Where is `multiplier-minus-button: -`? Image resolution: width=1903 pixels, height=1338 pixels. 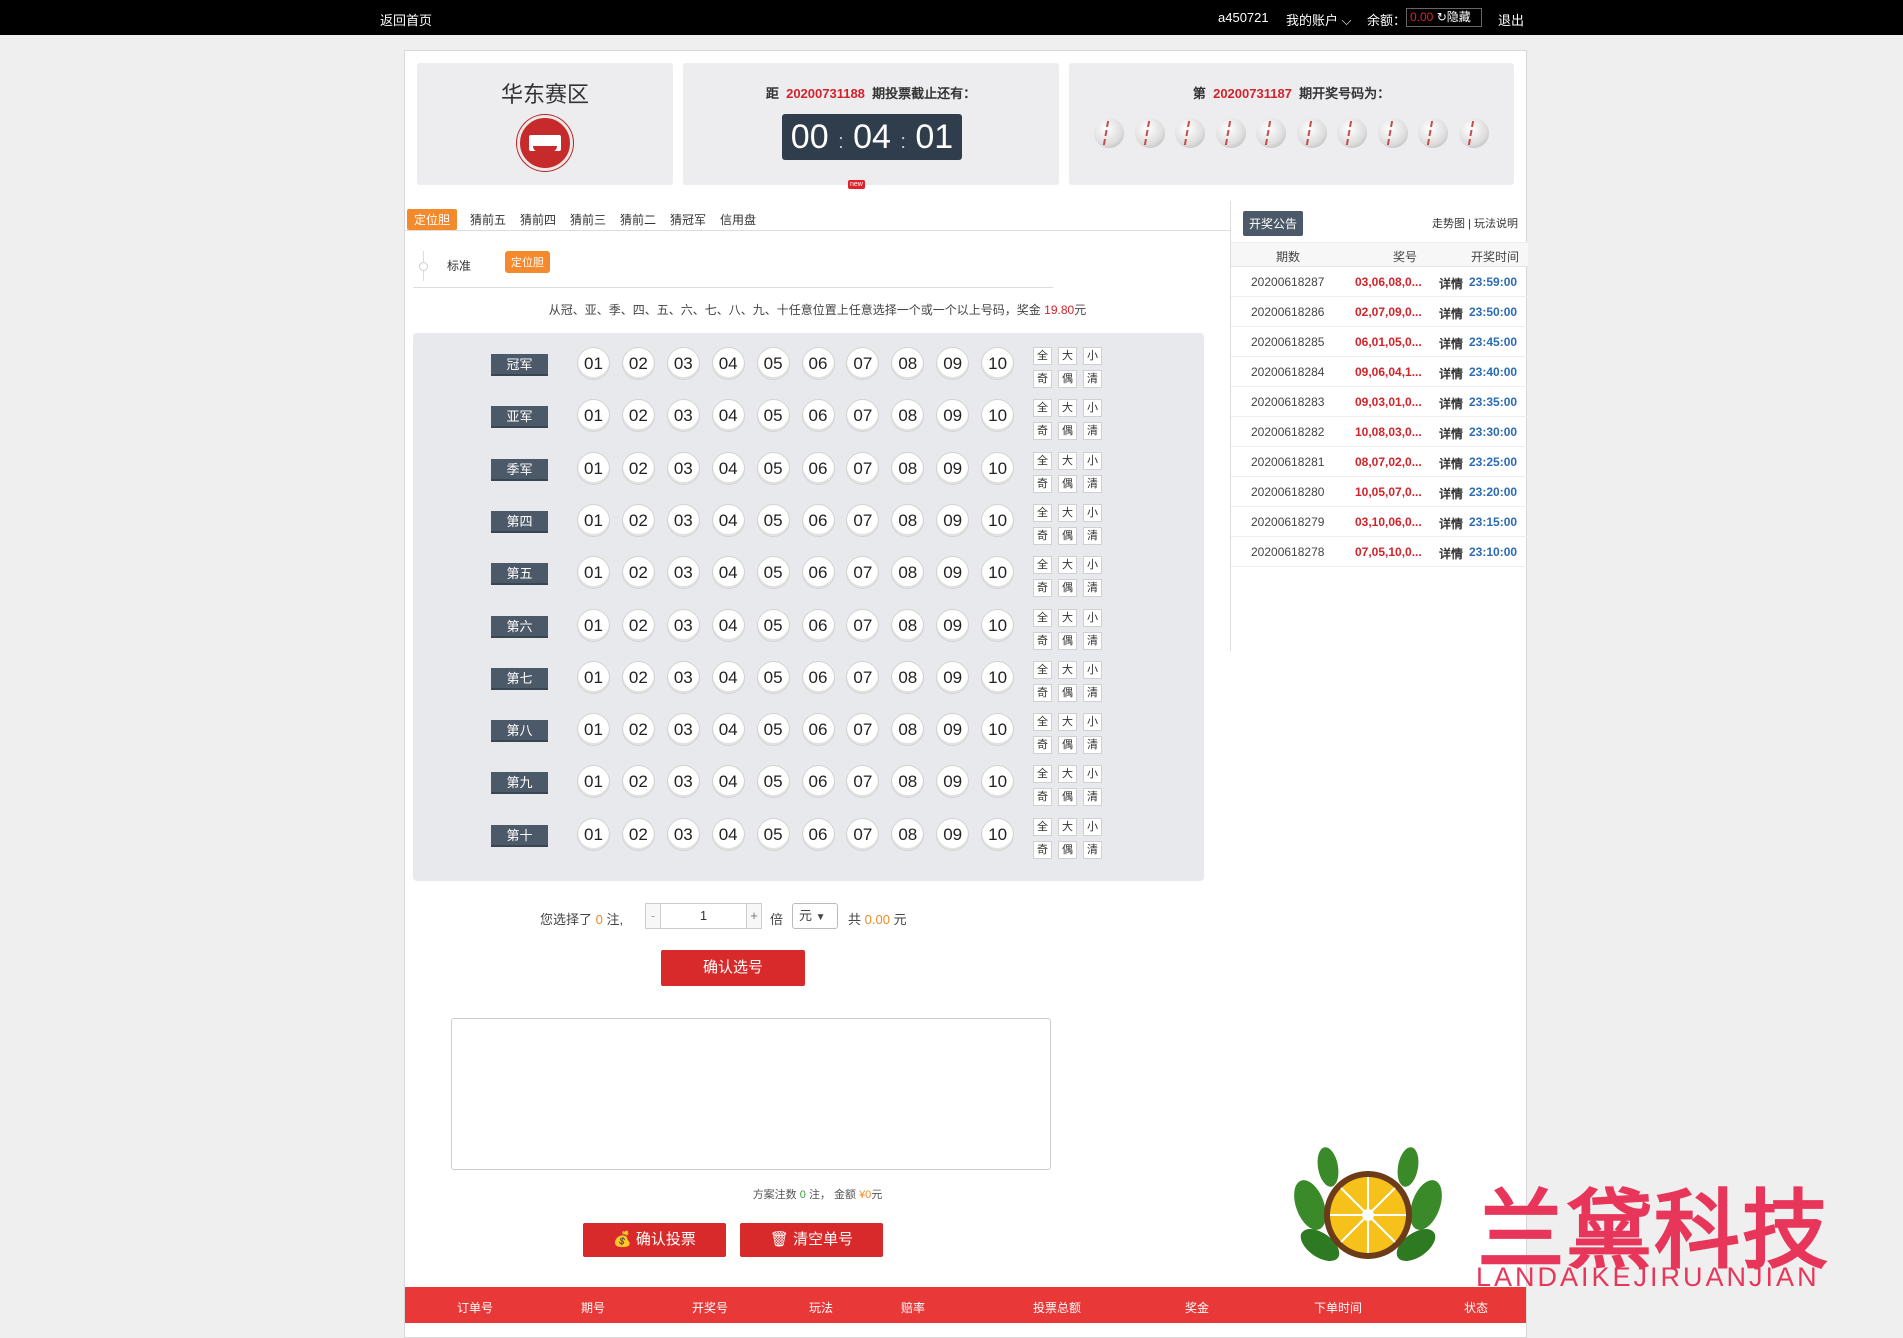
multiplier-minus-button: - is located at coordinates (653, 916).